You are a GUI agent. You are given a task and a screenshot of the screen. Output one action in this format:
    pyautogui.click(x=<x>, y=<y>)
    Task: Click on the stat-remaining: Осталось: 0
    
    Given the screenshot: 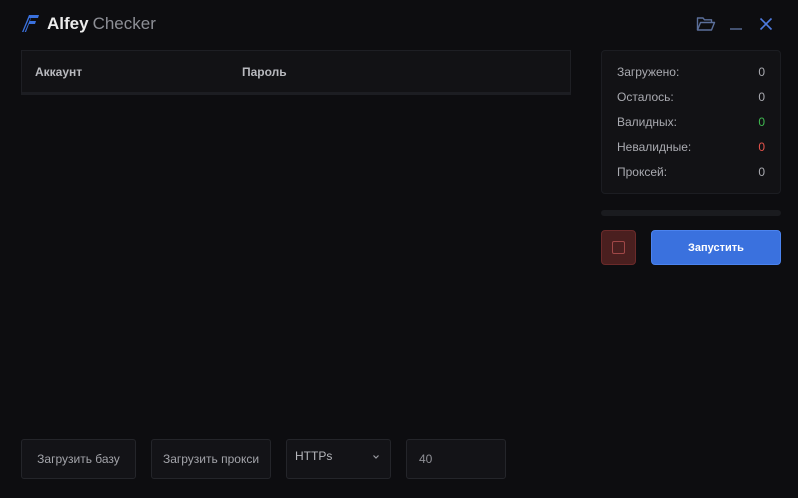 What is the action you would take?
    pyautogui.click(x=691, y=98)
    